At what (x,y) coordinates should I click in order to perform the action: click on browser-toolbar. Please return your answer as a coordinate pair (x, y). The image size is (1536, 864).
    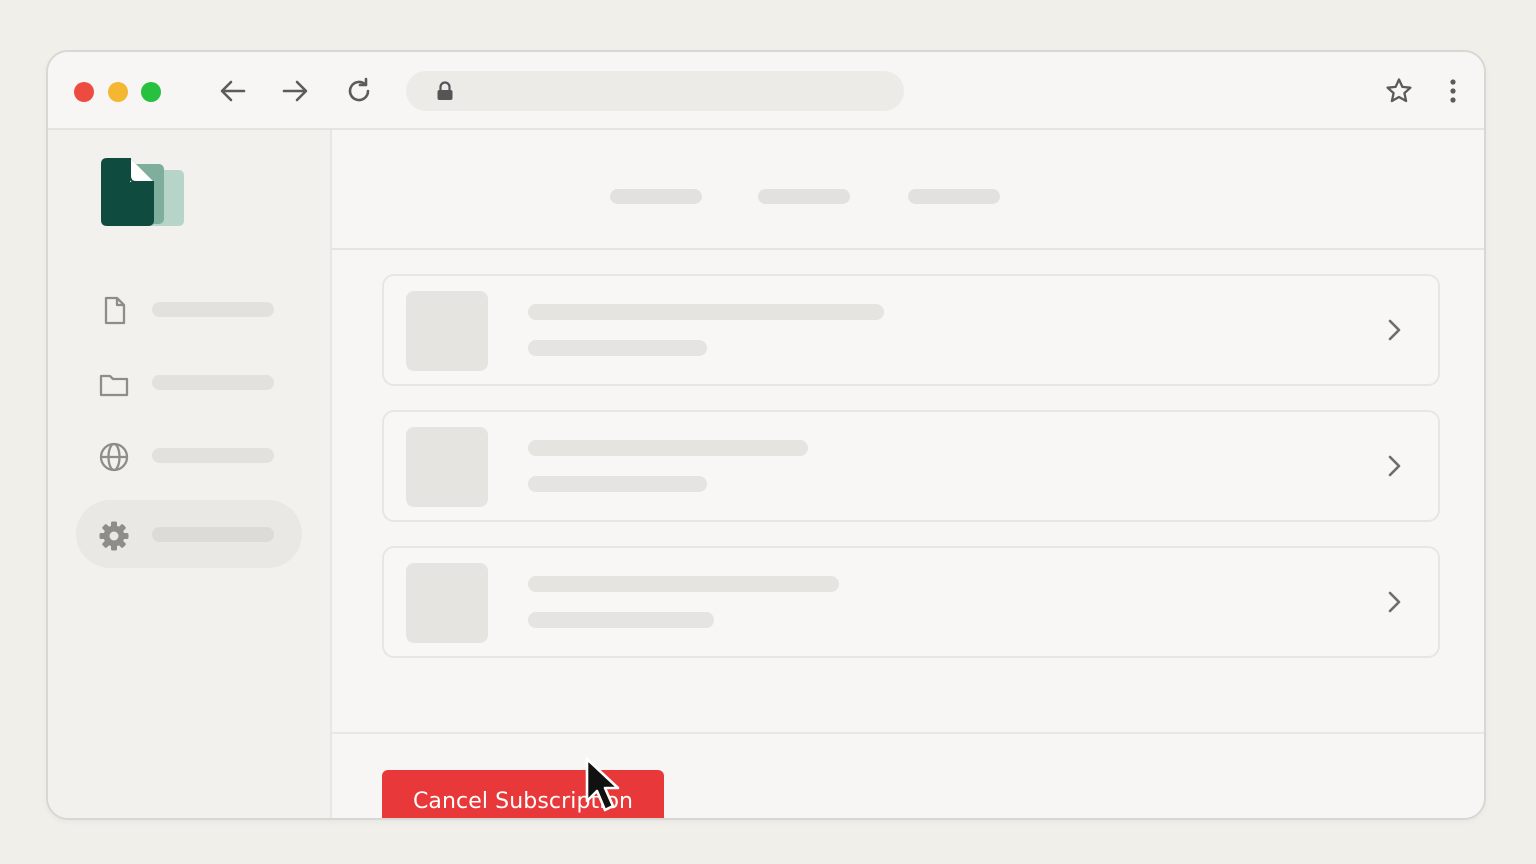
    Looking at the image, I should click on (766, 91).